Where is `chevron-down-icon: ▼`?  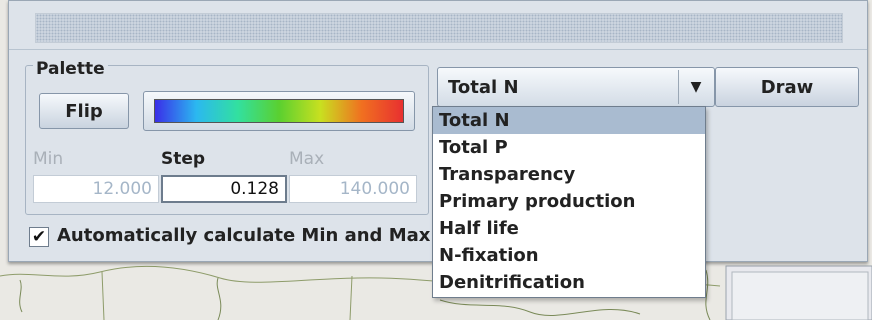 chevron-down-icon: ▼ is located at coordinates (696, 87).